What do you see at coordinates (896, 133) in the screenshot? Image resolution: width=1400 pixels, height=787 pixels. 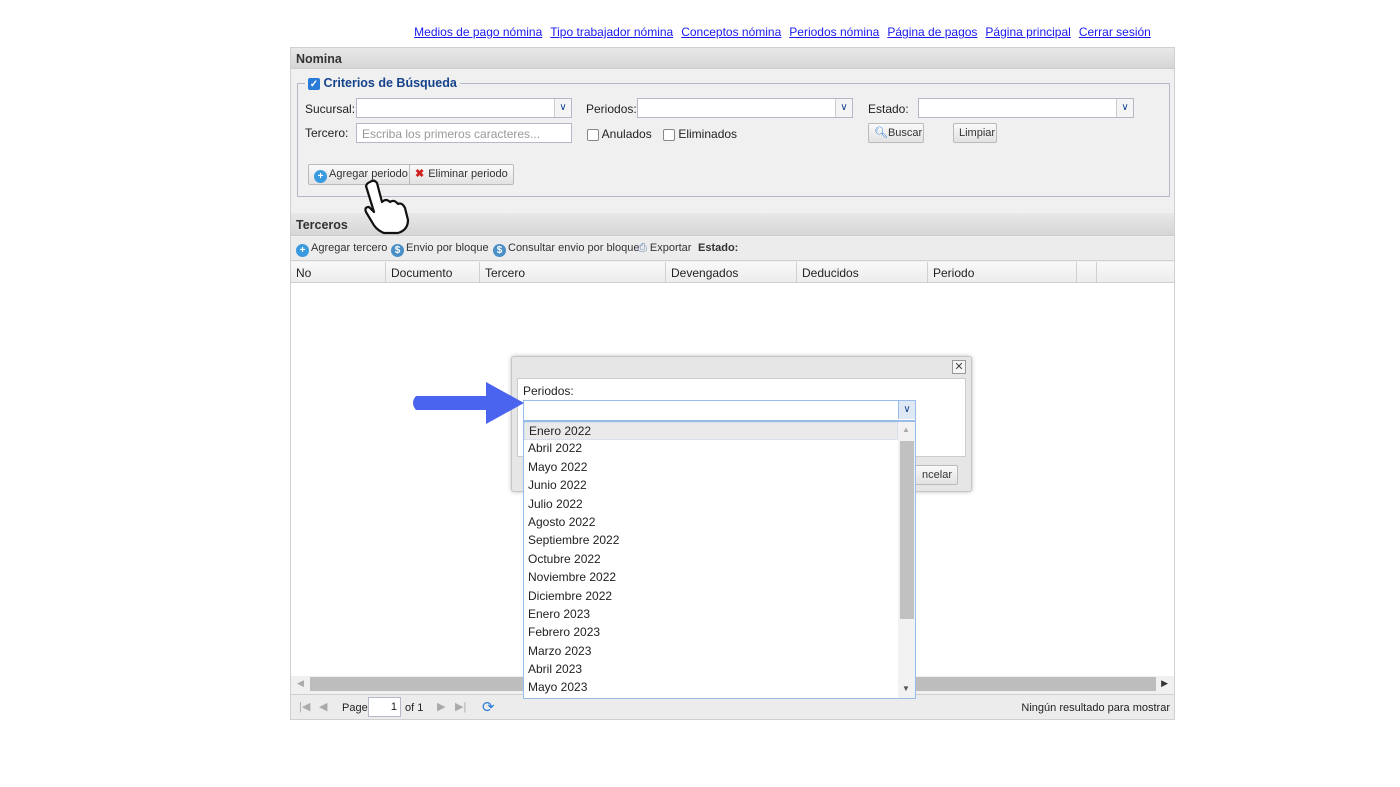 I see `buscar-button: 🔍︎Buscar` at bounding box center [896, 133].